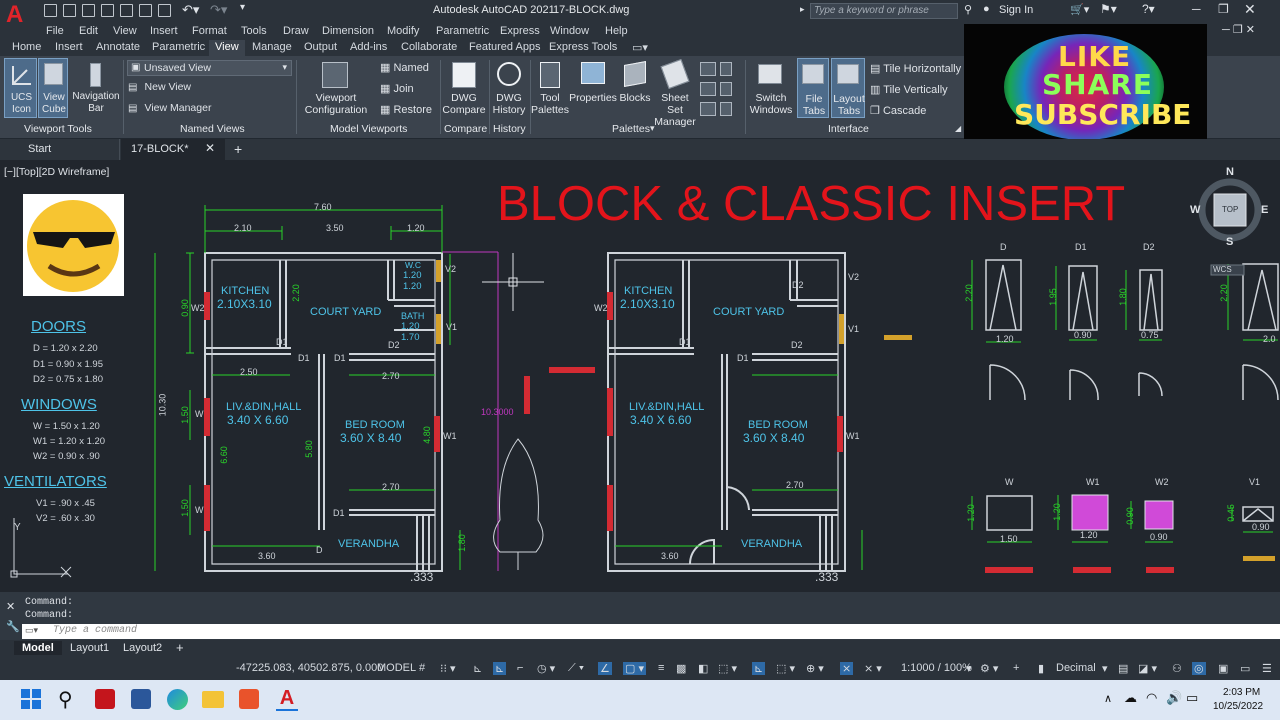 The height and width of the screenshot is (720, 1280). What do you see at coordinates (708, 89) in the screenshot?
I see `design-center-icon` at bounding box center [708, 89].